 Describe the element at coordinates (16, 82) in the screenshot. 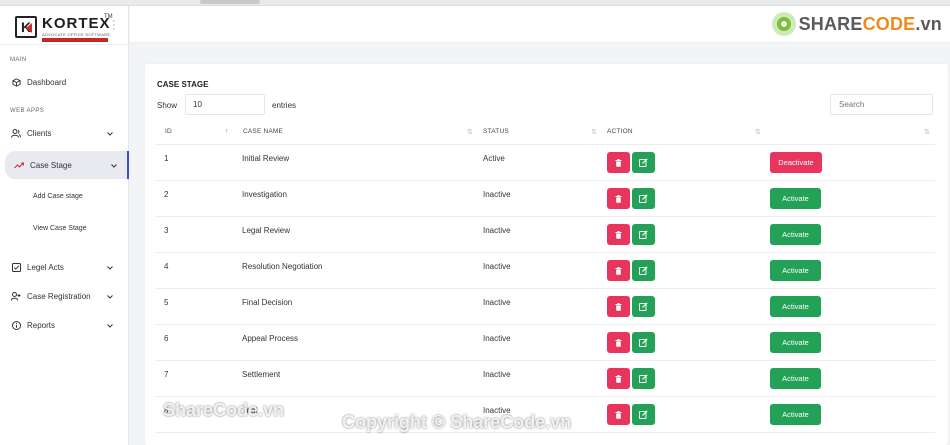

I see `cube-icon` at that location.